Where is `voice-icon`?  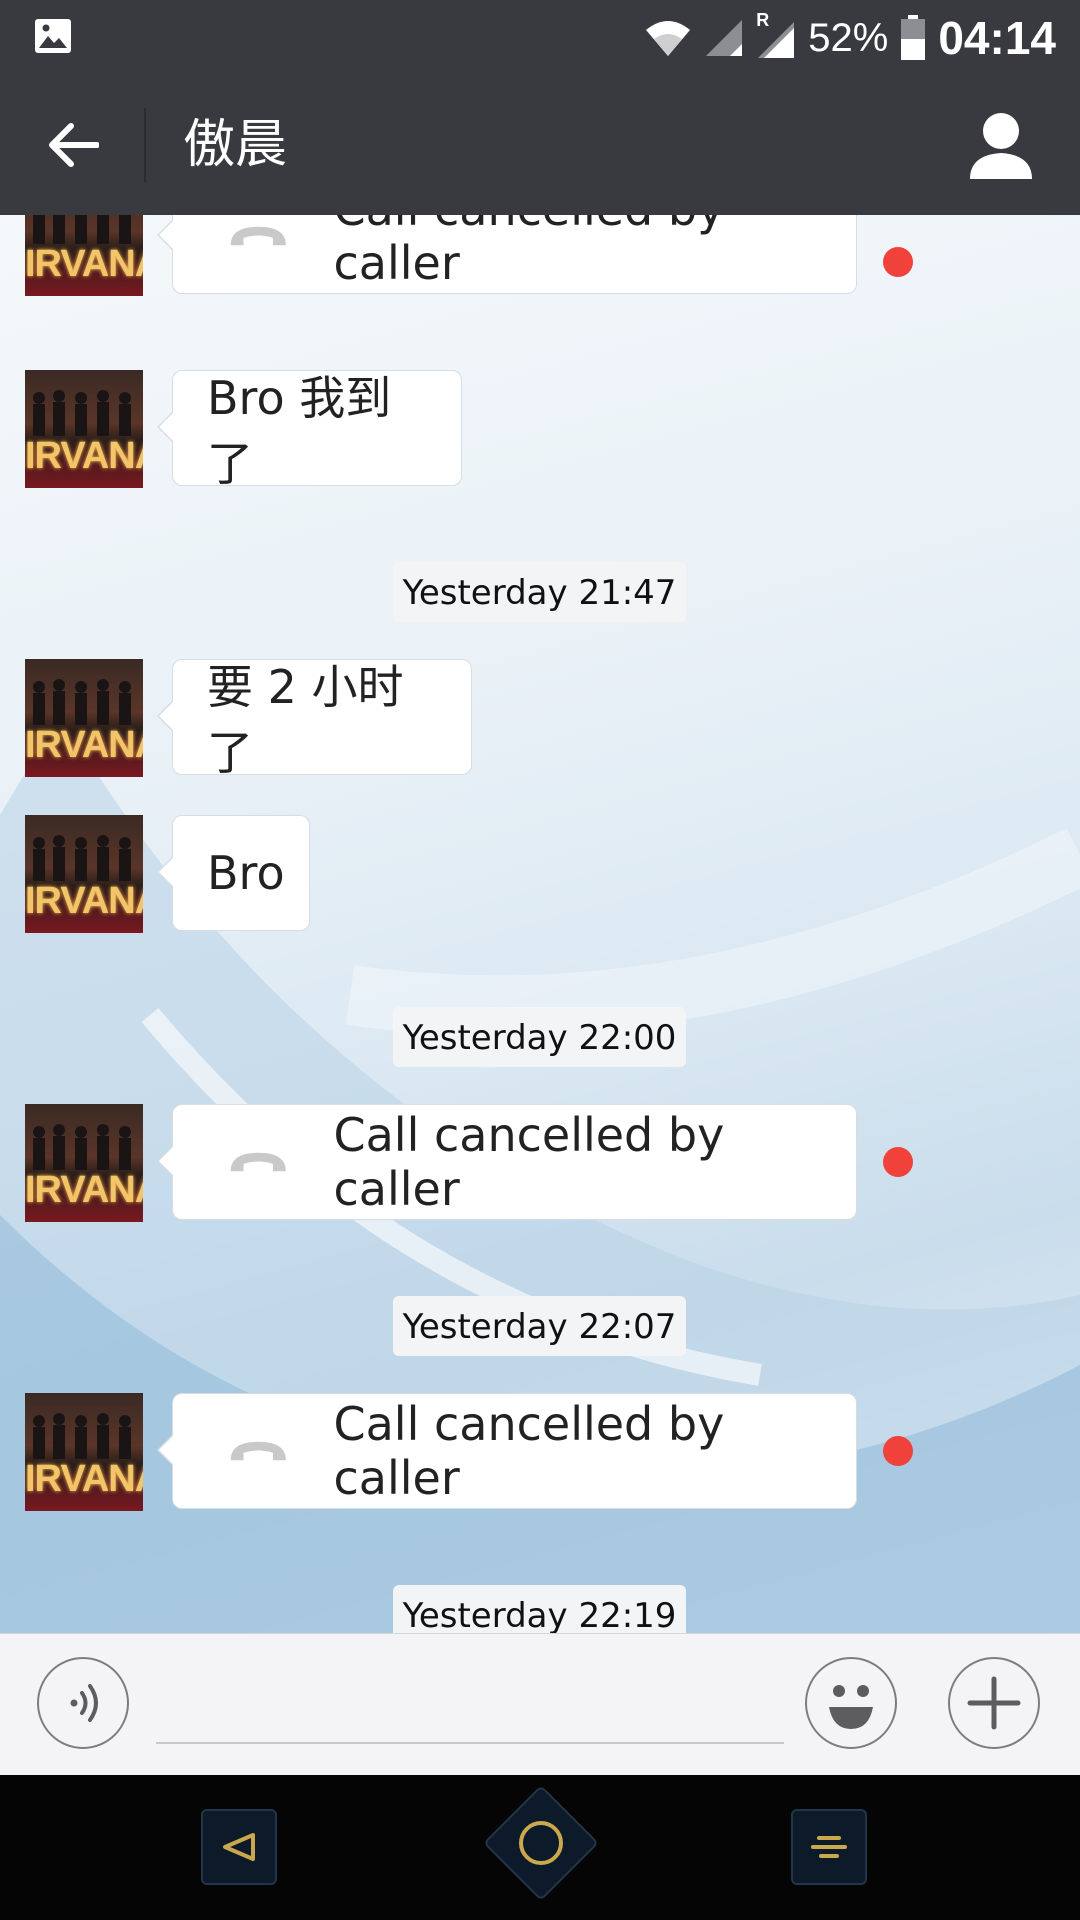 voice-icon is located at coordinates (84, 1703).